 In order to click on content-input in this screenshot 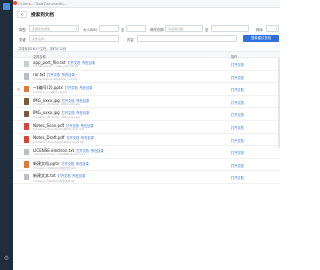, I will do `click(187, 38)`.